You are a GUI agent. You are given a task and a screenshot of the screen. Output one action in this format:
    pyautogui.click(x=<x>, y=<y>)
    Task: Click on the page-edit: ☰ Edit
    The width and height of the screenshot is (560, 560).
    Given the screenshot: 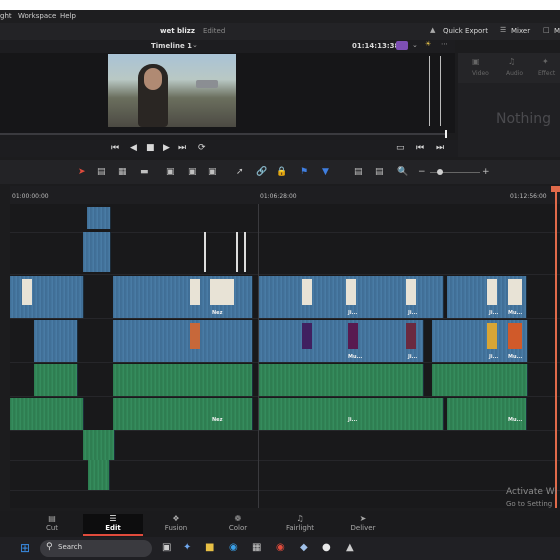 What is the action you would take?
    pyautogui.click(x=113, y=525)
    